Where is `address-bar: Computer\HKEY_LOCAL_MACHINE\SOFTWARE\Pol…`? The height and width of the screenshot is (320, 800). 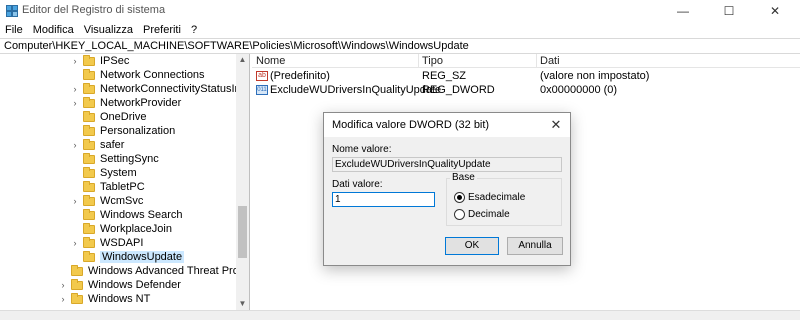 address-bar: Computer\HKEY_LOCAL_MACHINE\SOFTWARE\Pol… is located at coordinates (400, 46).